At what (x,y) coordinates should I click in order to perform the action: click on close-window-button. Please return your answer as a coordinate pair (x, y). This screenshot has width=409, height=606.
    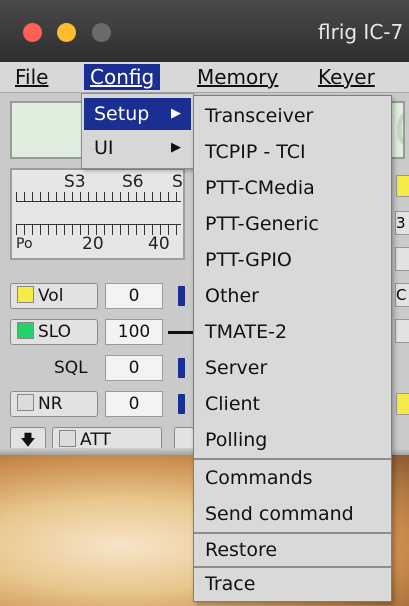
    Looking at the image, I should click on (32, 32).